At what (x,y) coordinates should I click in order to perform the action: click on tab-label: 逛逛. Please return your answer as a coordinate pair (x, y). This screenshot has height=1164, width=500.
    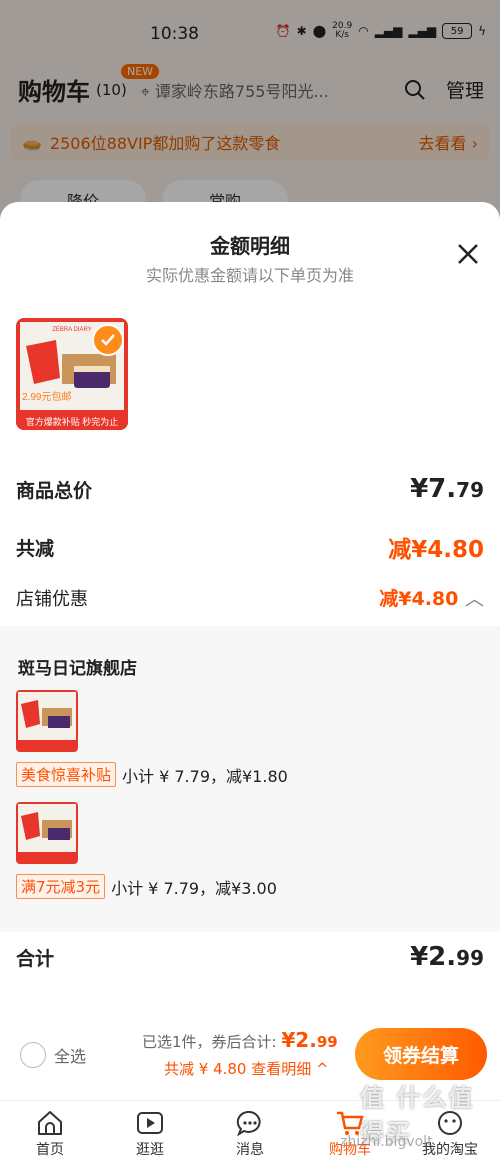
    Looking at the image, I should click on (150, 1150).